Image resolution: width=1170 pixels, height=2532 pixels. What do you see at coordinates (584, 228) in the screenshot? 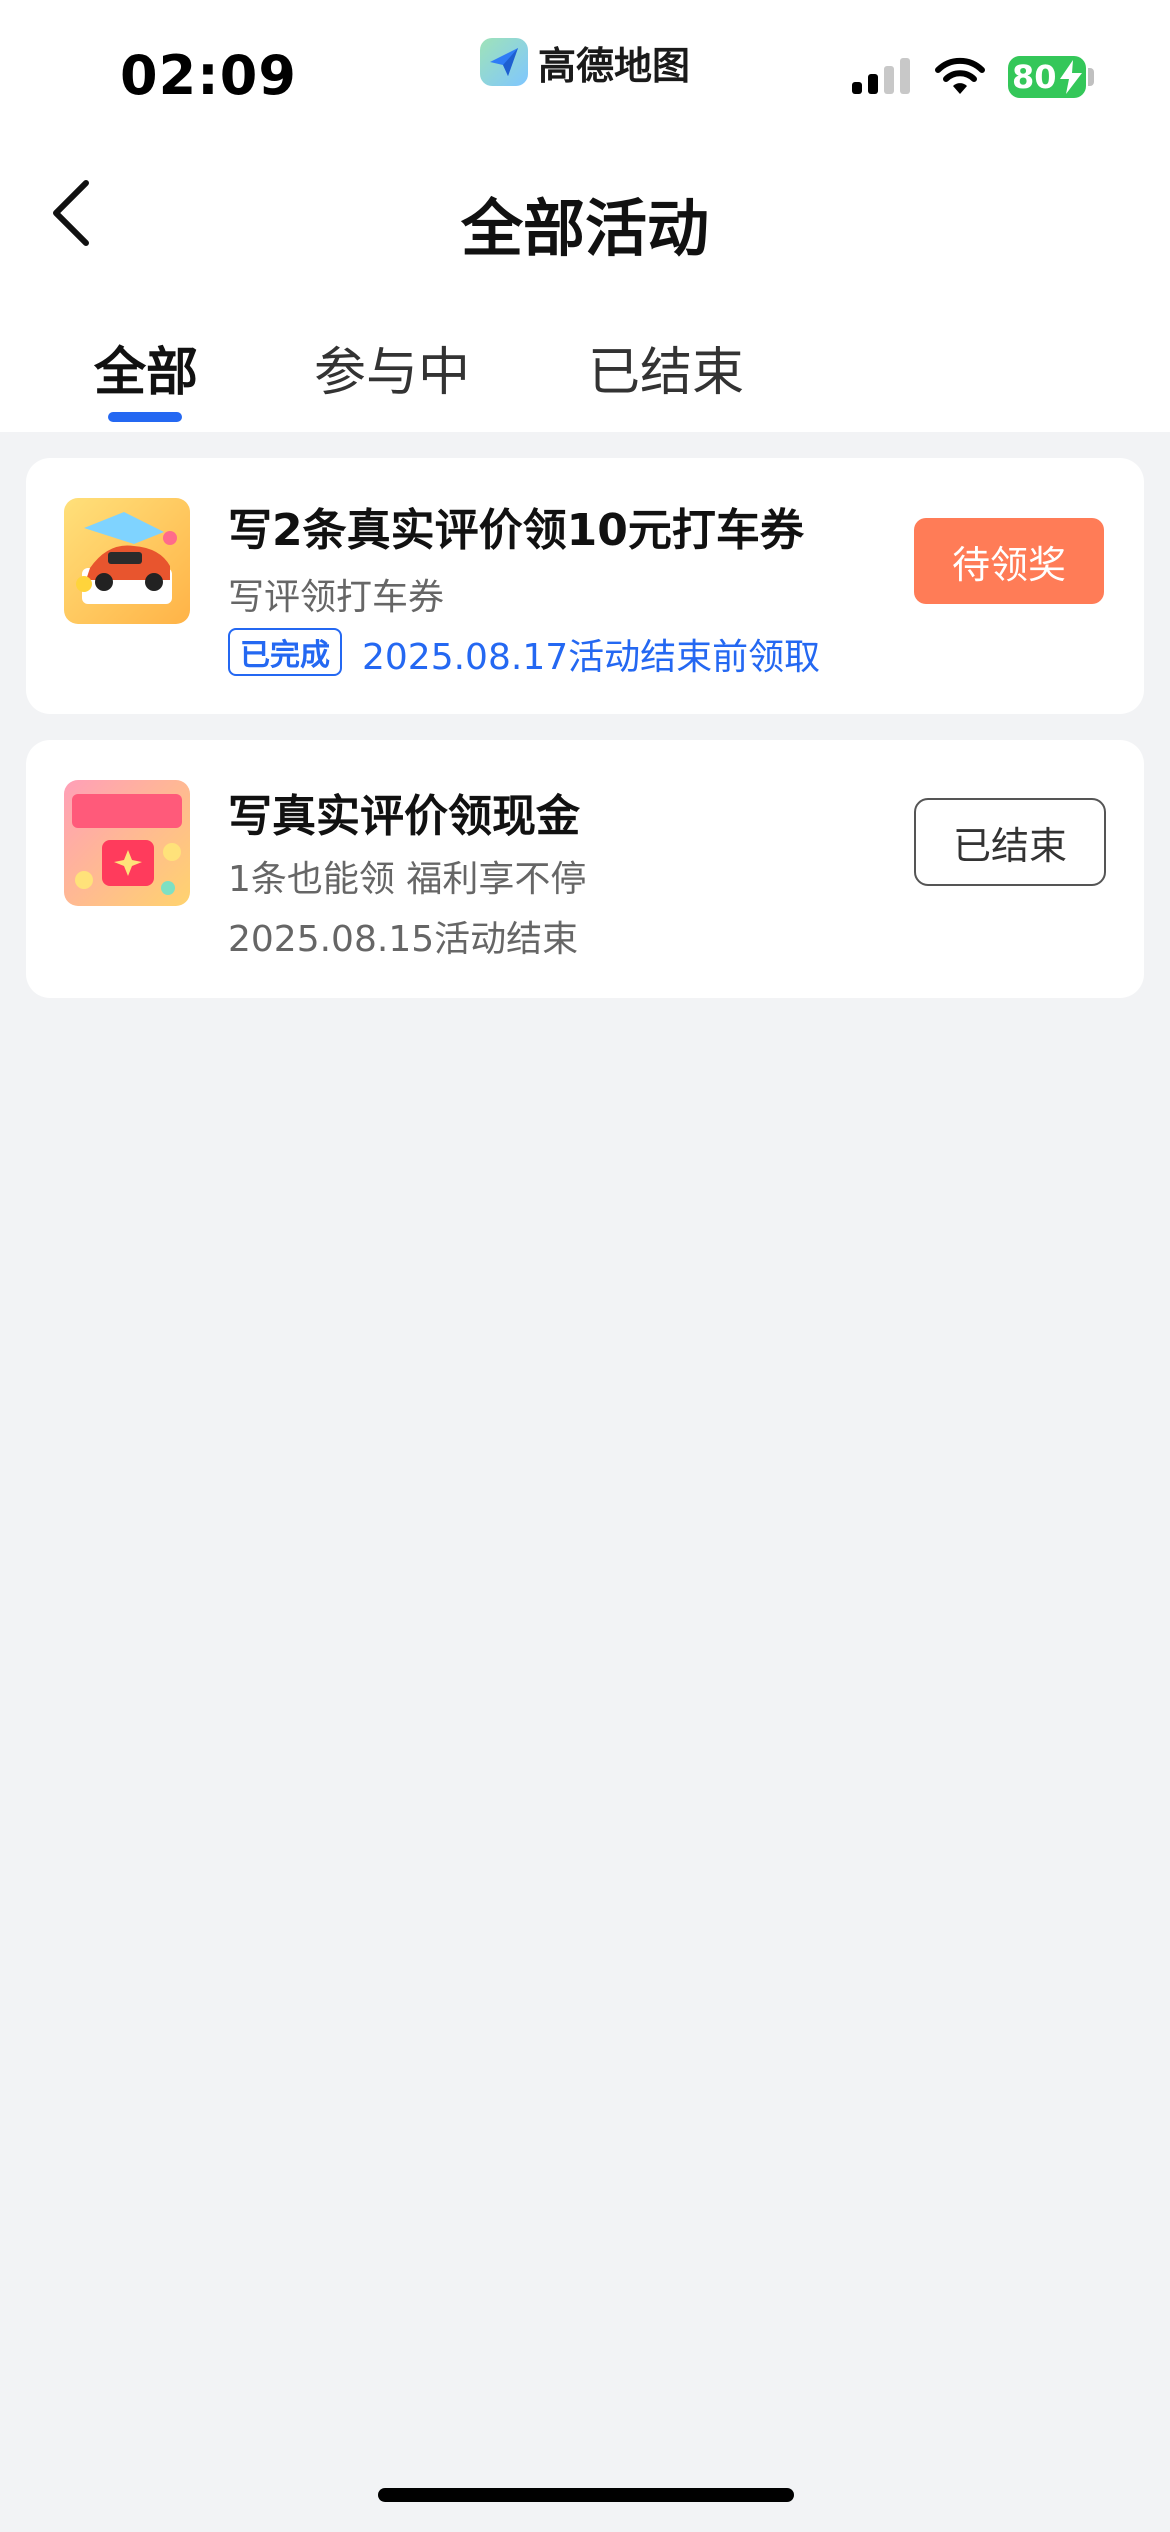
I see `page-title: 全部活动` at bounding box center [584, 228].